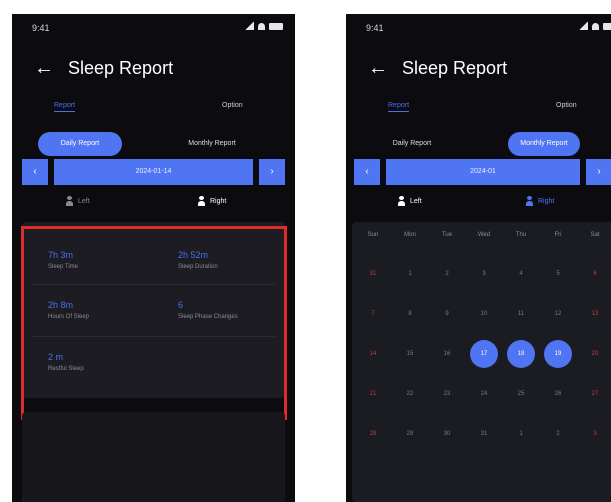  What do you see at coordinates (595, 274) in the screenshot?
I see `calendar-day: 6` at bounding box center [595, 274].